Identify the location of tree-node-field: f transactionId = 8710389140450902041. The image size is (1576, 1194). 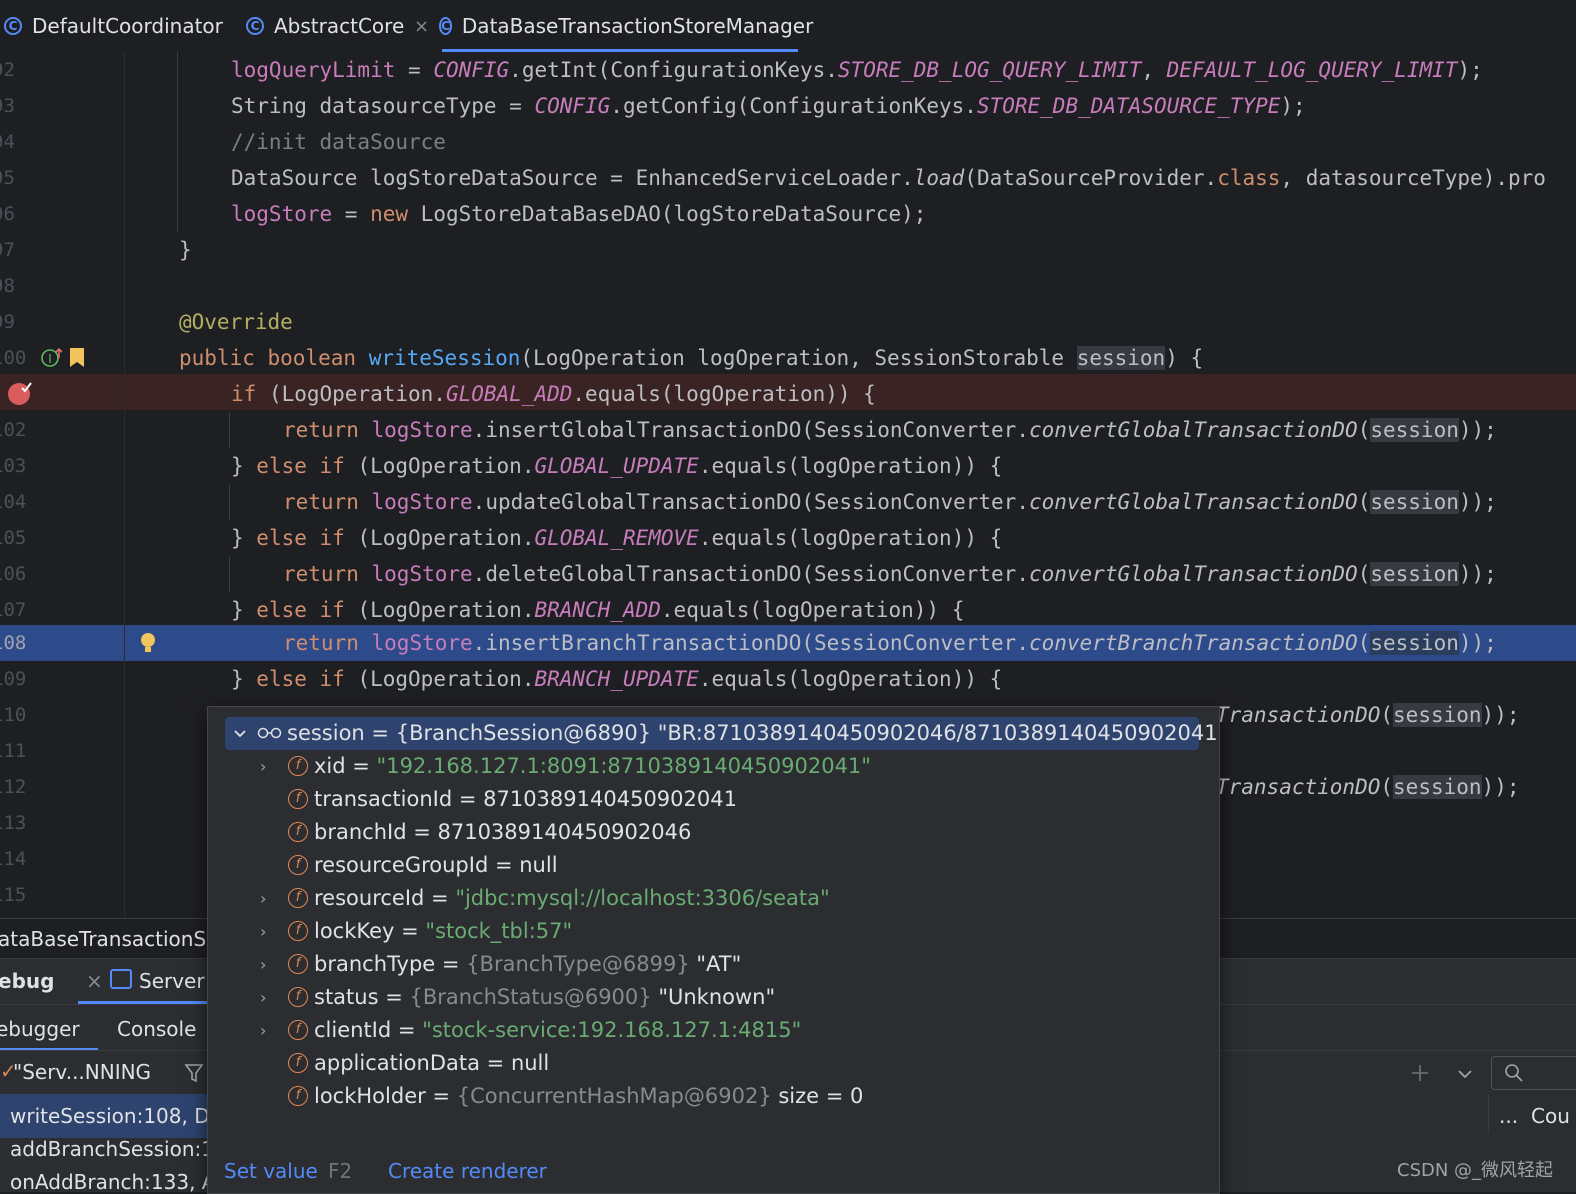
(713, 799).